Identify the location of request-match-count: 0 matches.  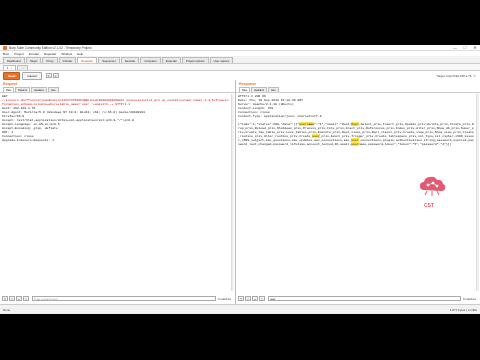
(224, 298).